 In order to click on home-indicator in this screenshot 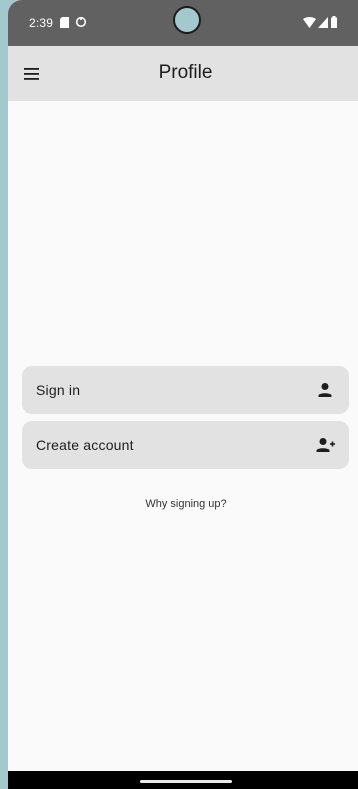, I will do `click(186, 781)`.